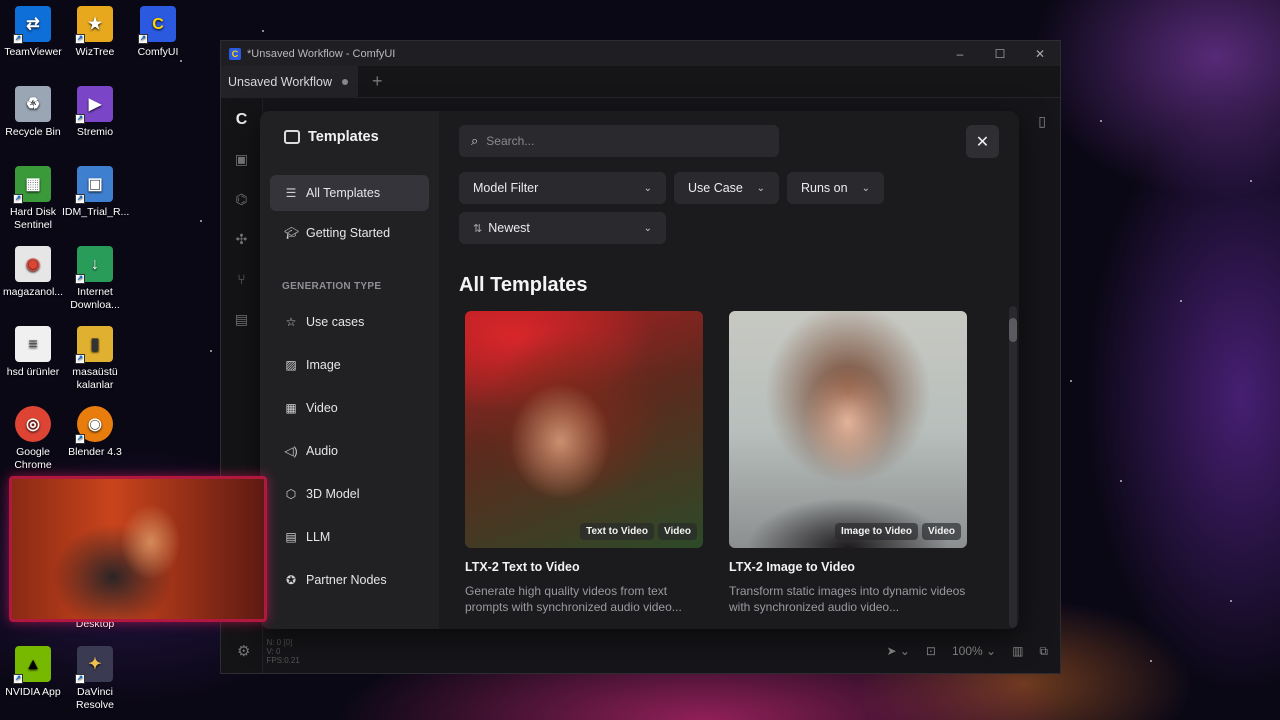 Image resolution: width=1280 pixels, height=720 pixels. I want to click on search-box: ⌕, so click(619, 141).